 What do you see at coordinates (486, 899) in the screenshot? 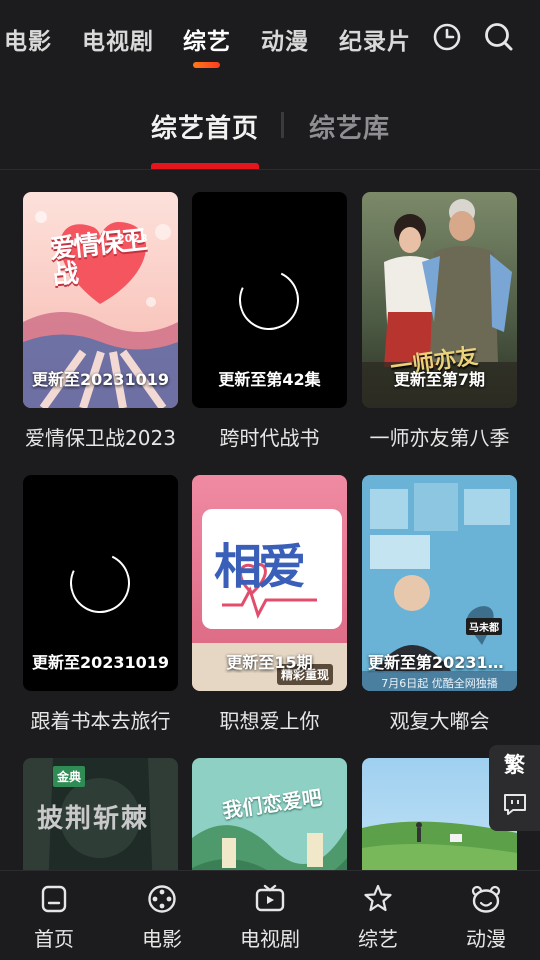
I see `bear-icon` at bounding box center [486, 899].